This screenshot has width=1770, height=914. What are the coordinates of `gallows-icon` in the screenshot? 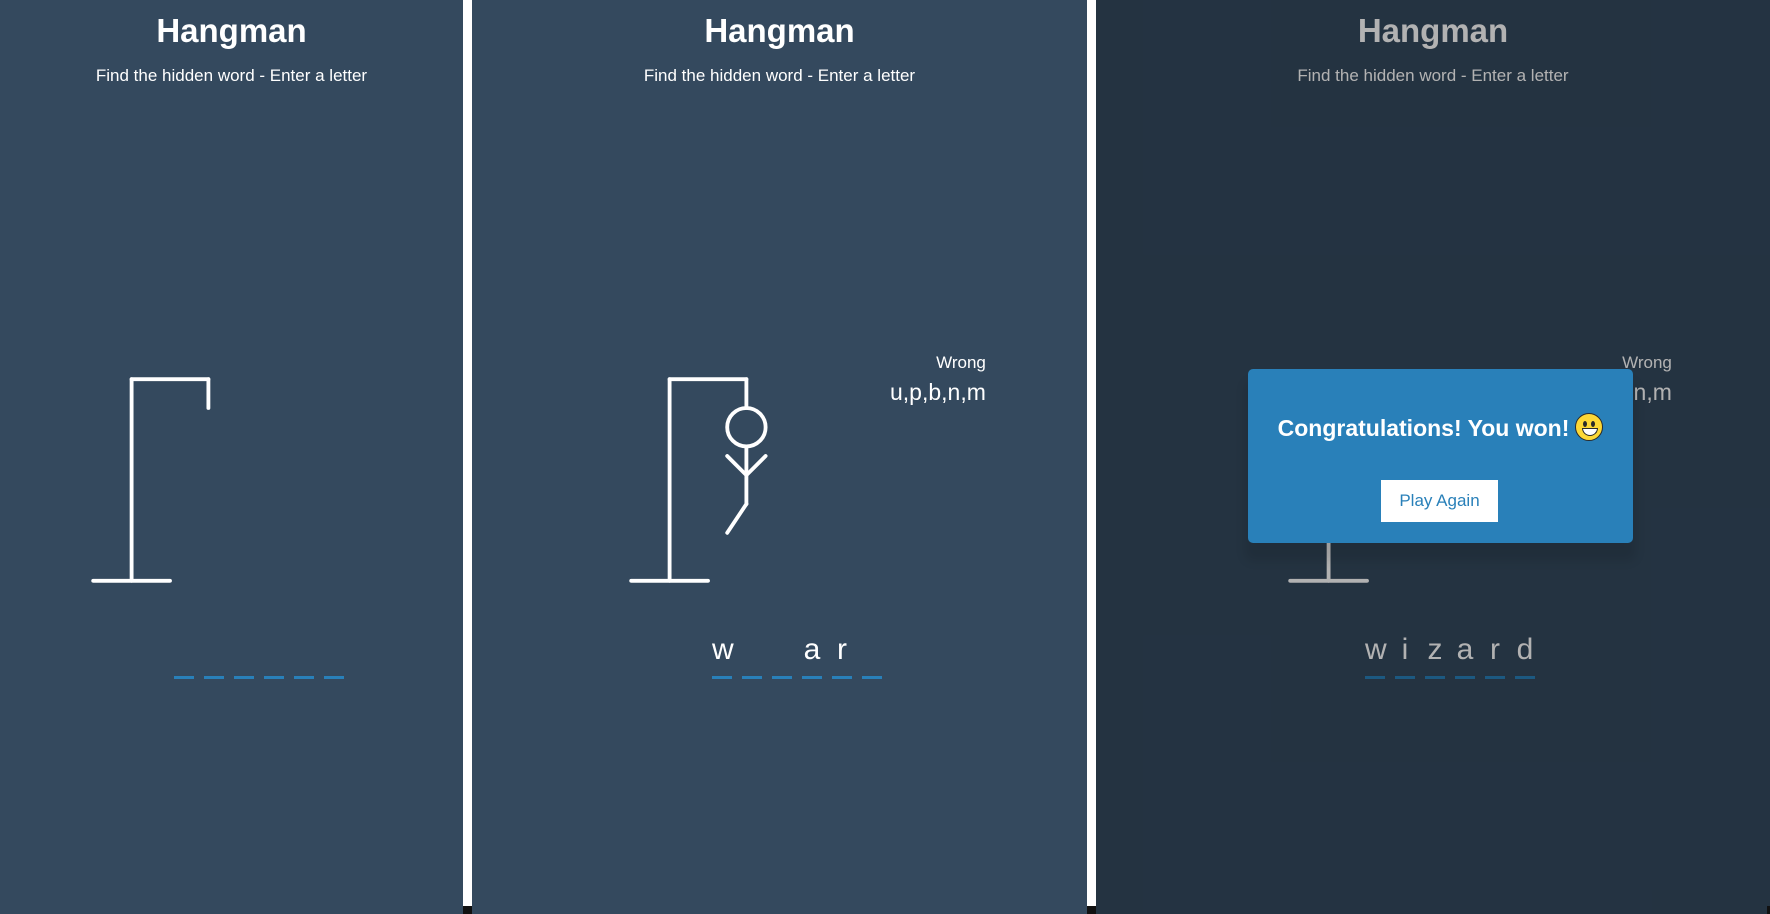 It's located at (151, 480).